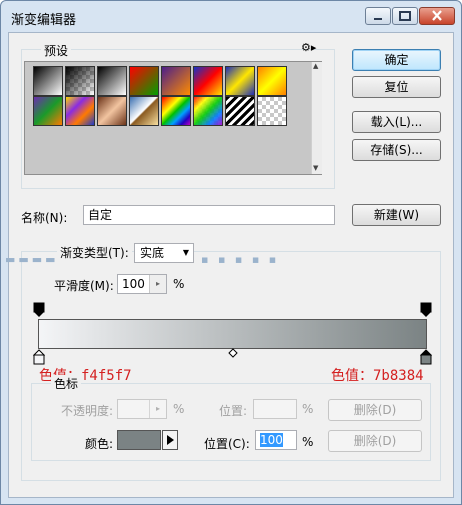  What do you see at coordinates (378, 19) in the screenshot?
I see `minimize-icon` at bounding box center [378, 19].